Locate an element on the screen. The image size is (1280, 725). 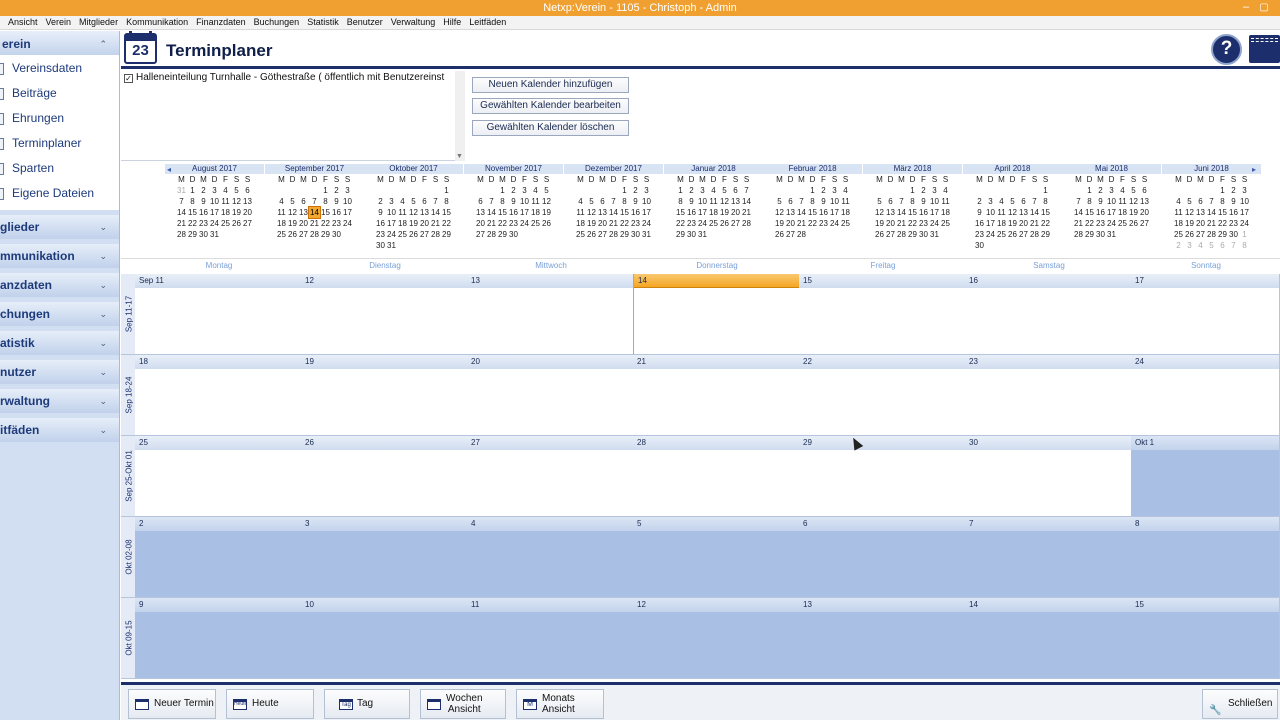
sidebar-section-verwaltung: rwaltung ⌄ is located at coordinates (59, 401).